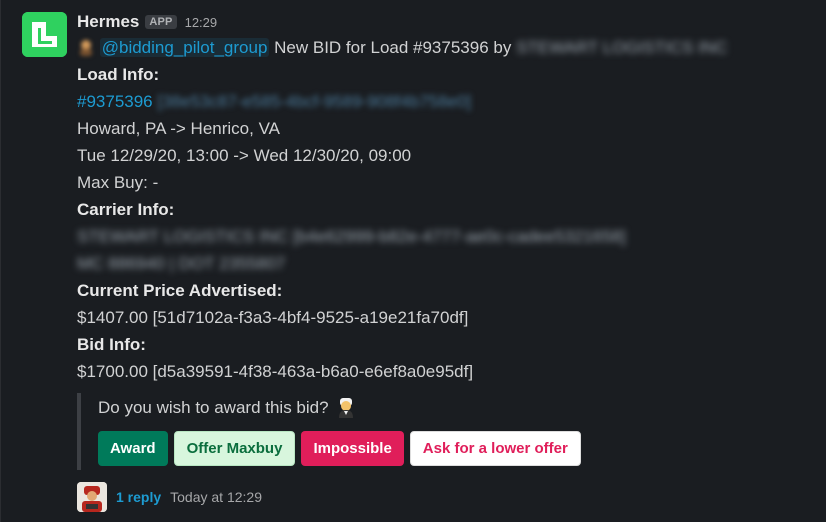  I want to click on intro-text: New BID for Load #9375396 by, so click(393, 47).